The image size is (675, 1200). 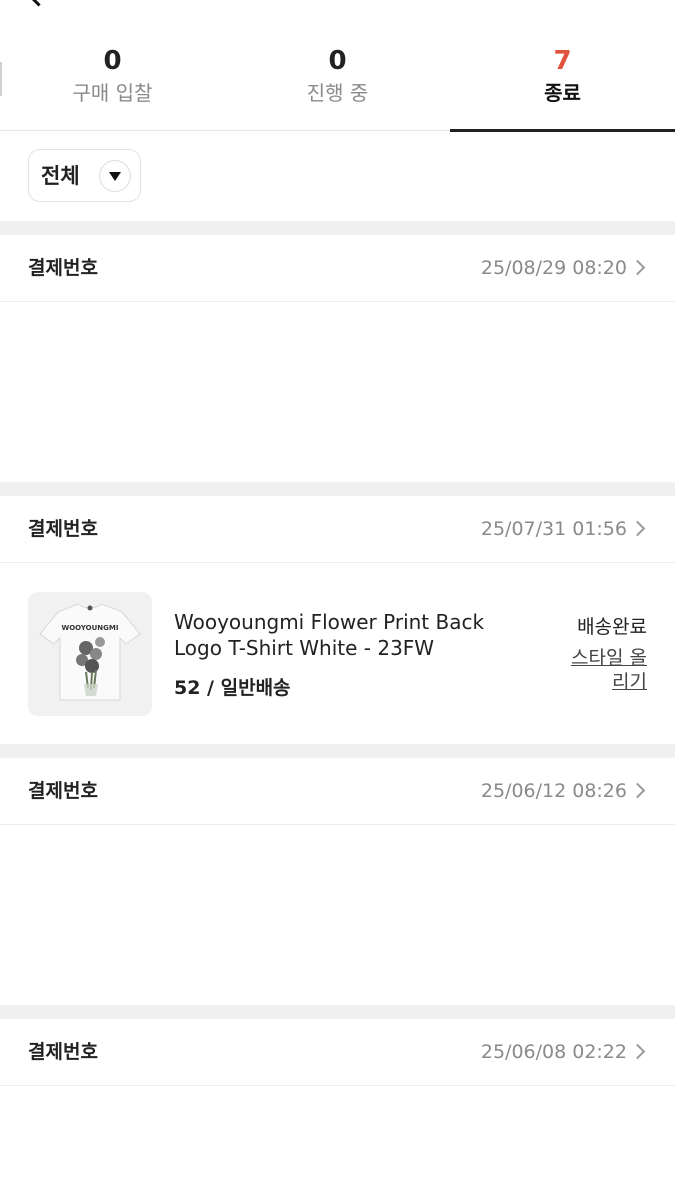 What do you see at coordinates (337, 529) in the screenshot?
I see `order-header: 결제번호 25/07/31 01:56` at bounding box center [337, 529].